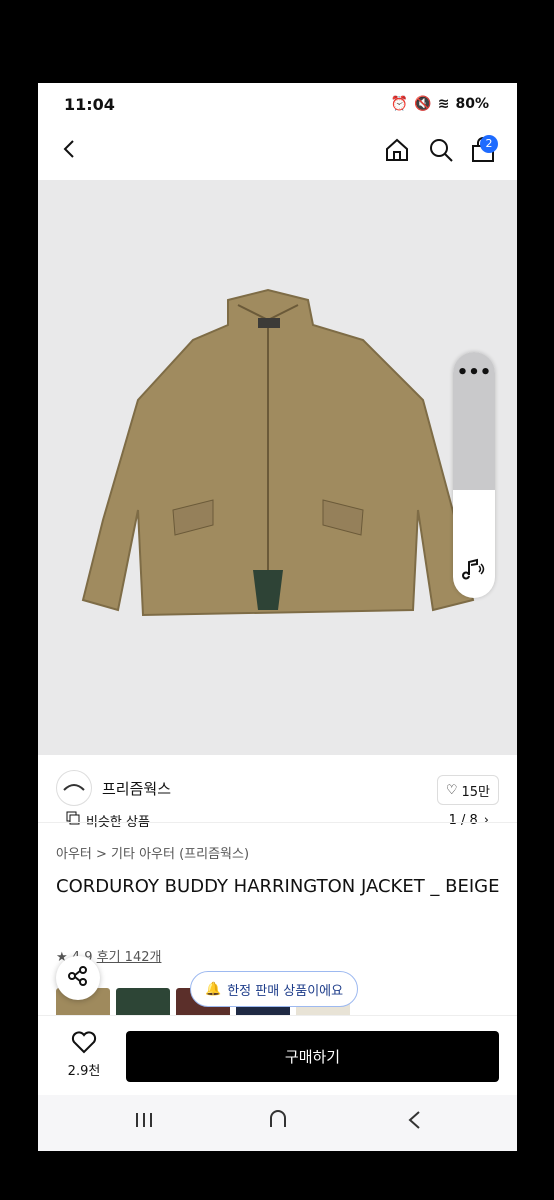 Image resolution: width=554 pixels, height=1200 pixels. I want to click on home-icon, so click(397, 152).